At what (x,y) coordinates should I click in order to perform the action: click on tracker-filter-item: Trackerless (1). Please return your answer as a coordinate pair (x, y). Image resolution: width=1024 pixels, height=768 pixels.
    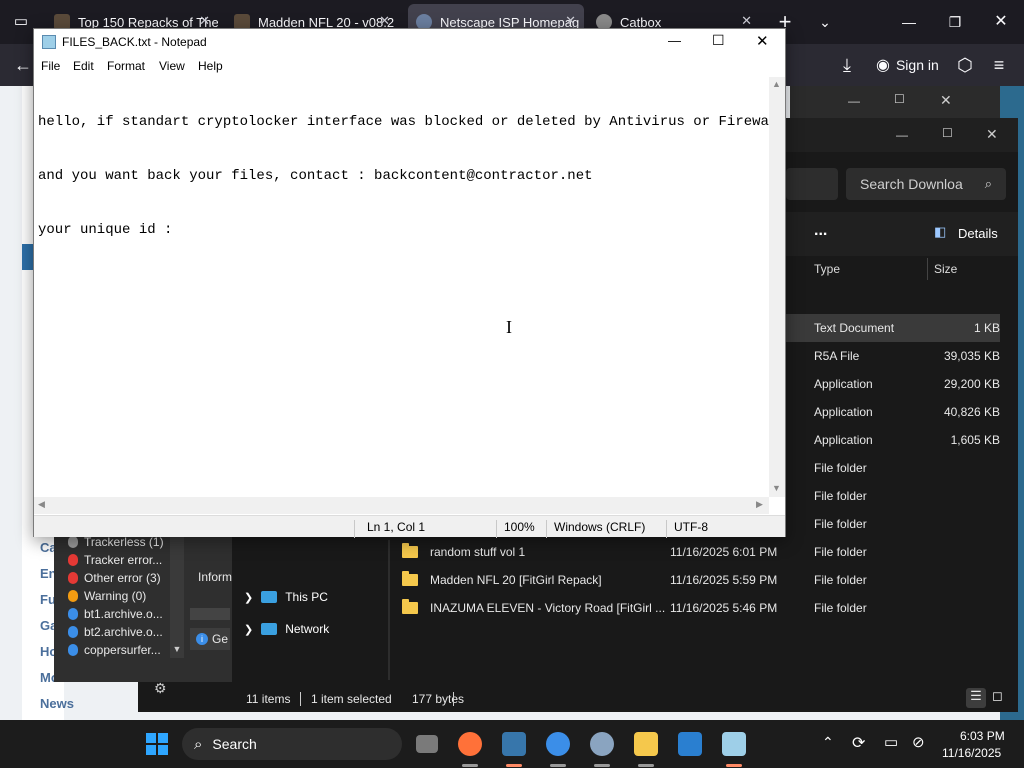
    Looking at the image, I should click on (116, 542).